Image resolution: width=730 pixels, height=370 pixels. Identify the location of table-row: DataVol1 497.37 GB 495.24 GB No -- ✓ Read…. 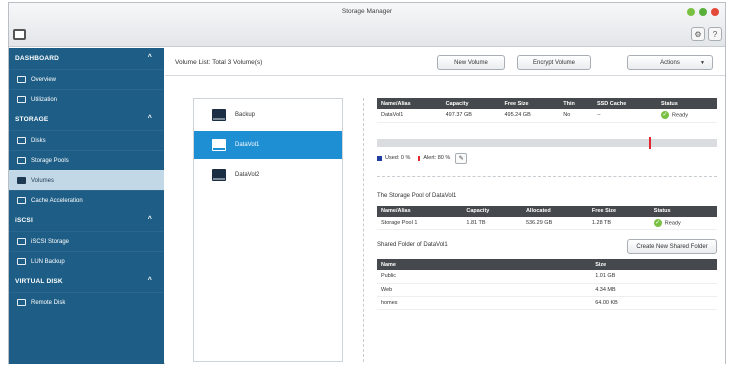
(547, 116).